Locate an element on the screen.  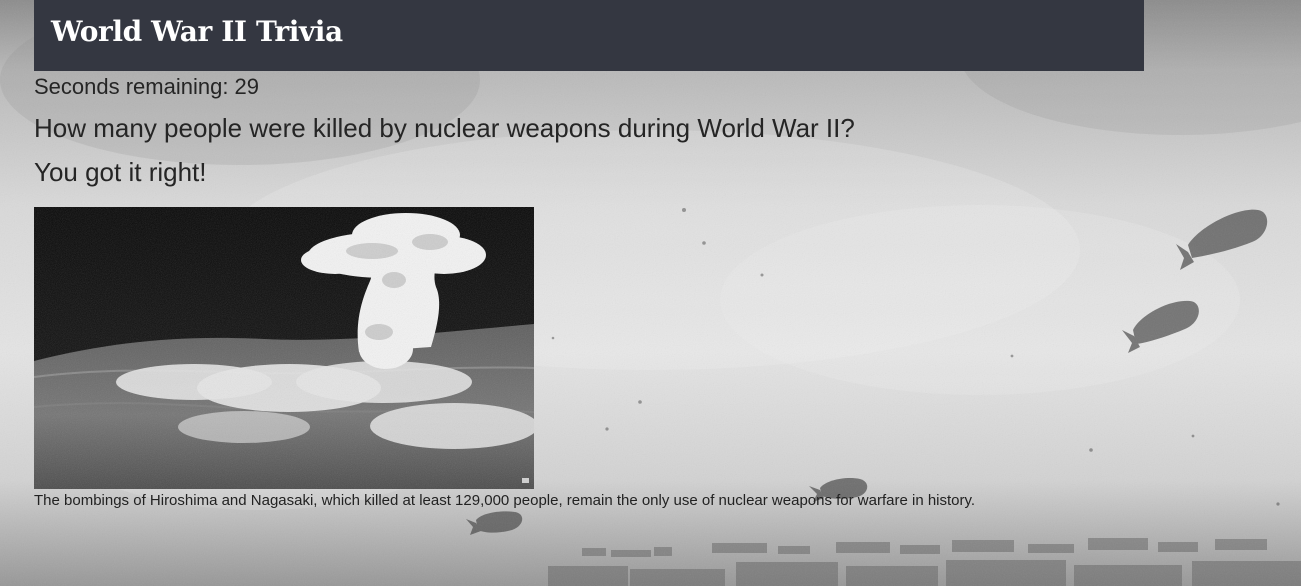
page-title: World War II Trivia is located at coordinates (197, 31).